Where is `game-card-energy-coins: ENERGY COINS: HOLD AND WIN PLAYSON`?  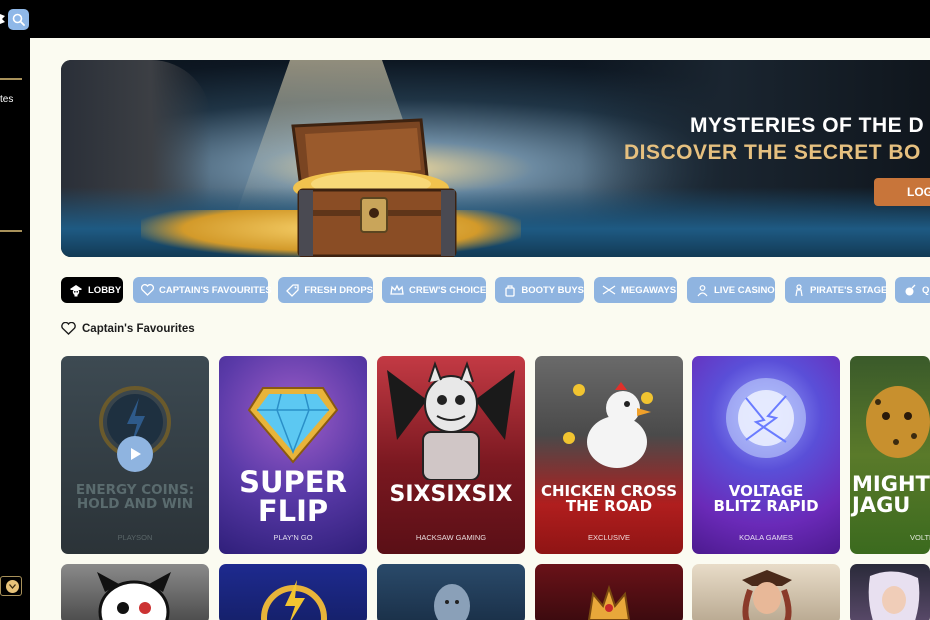 game-card-energy-coins: ENERGY COINS: HOLD AND WIN PLAYSON is located at coordinates (135, 455).